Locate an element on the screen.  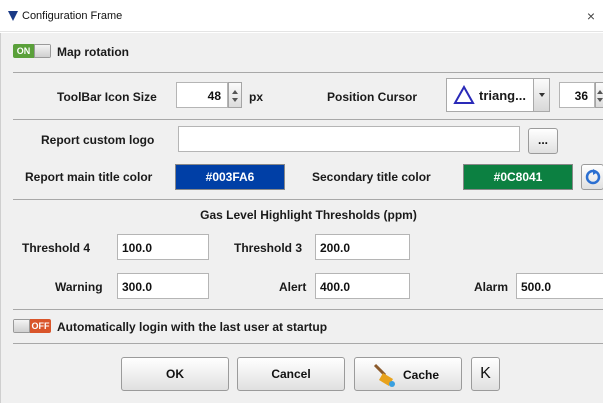
auto-login-toggle: OFF is located at coordinates (32, 326).